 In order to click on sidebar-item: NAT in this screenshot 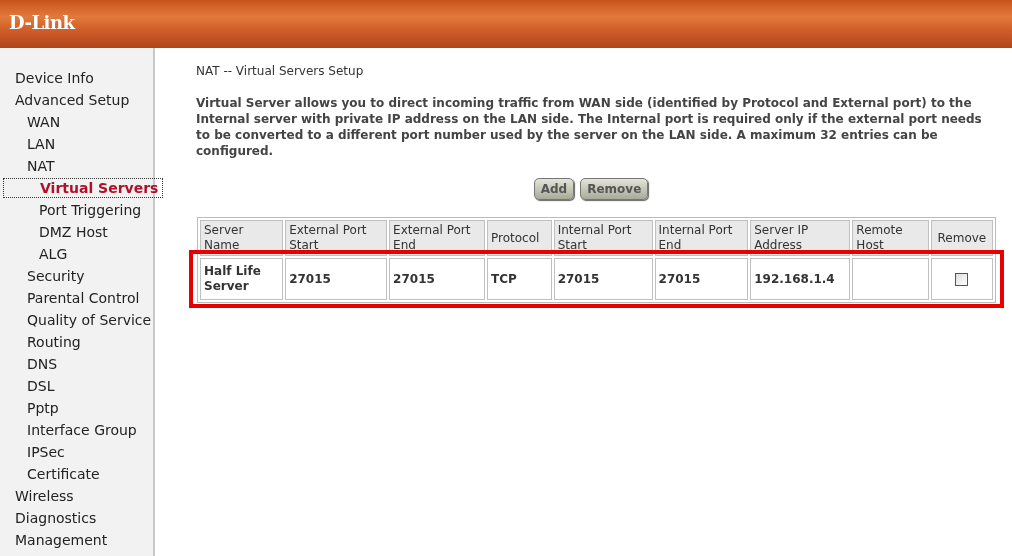, I will do `click(41, 166)`.